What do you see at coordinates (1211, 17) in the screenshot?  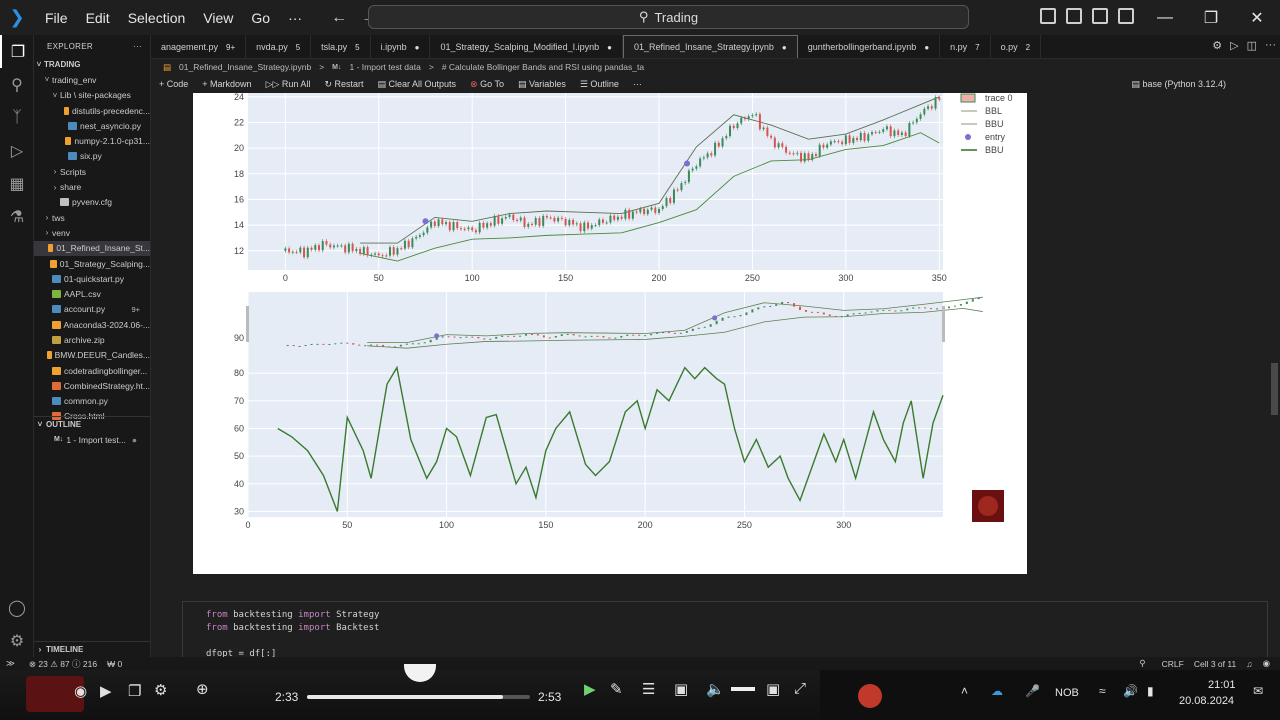 I see `restore-icon: ❐` at bounding box center [1211, 17].